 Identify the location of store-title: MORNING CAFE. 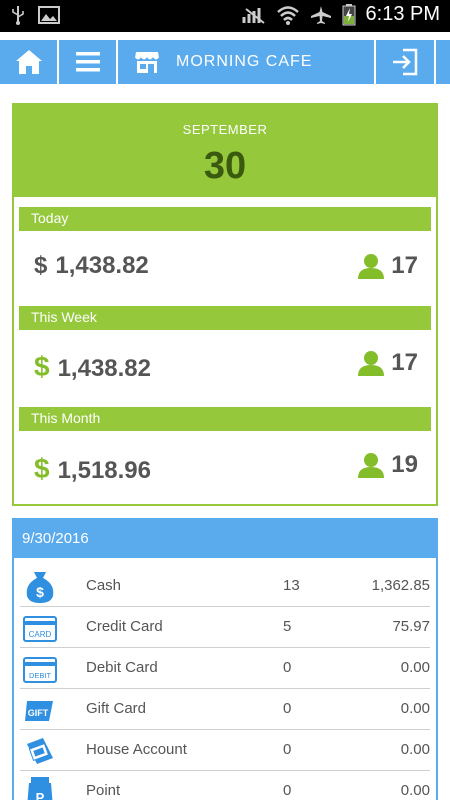
(244, 61).